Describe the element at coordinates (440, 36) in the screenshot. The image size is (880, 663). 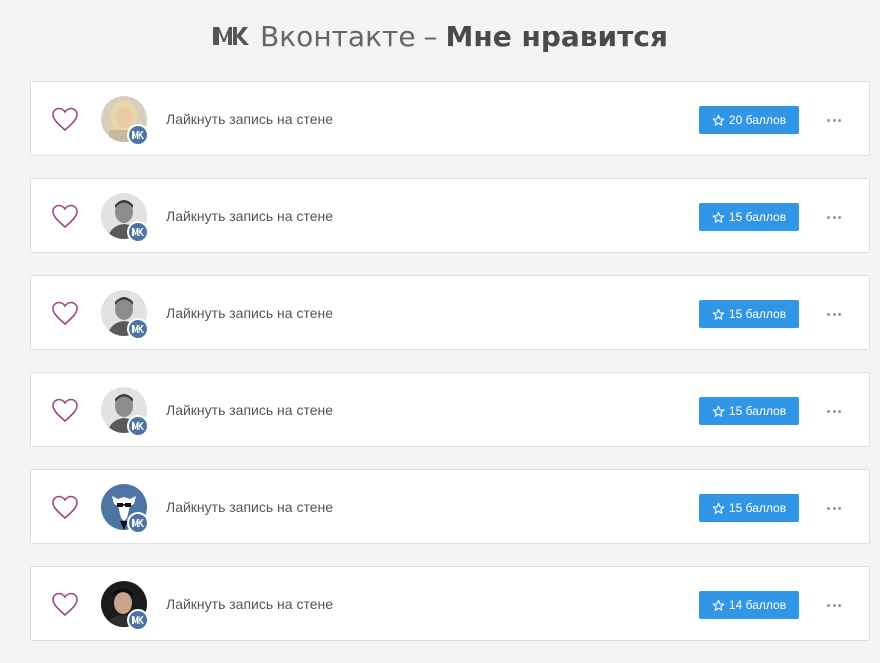
I see `page-header: Вконтакте – Мне нравится` at that location.